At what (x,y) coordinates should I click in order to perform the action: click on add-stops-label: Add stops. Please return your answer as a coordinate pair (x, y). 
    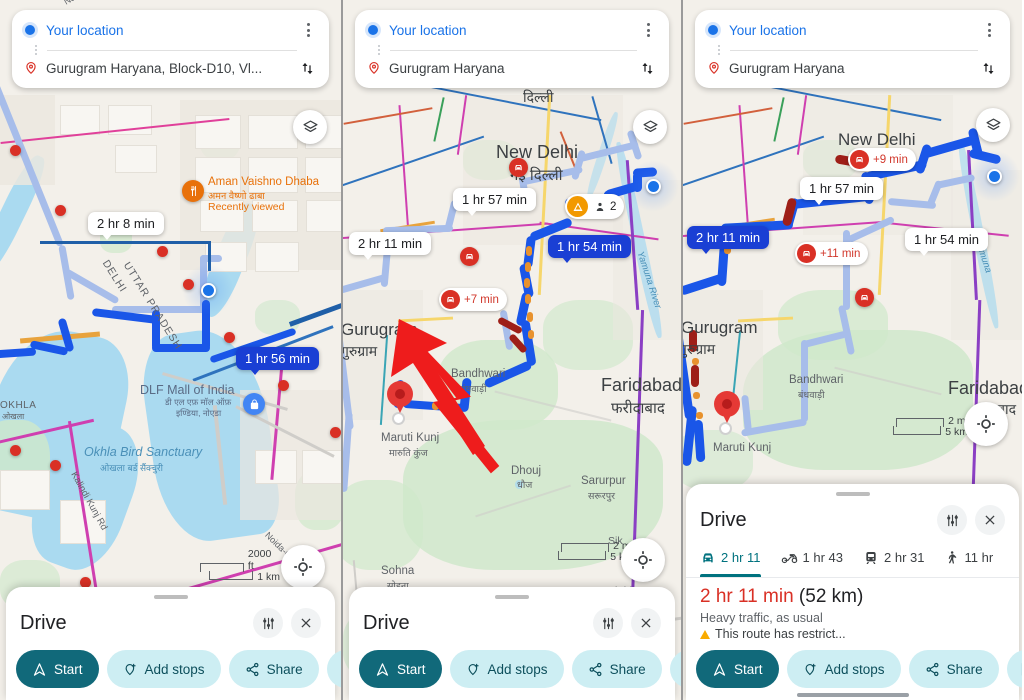
    Looking at the image, I should click on (174, 669).